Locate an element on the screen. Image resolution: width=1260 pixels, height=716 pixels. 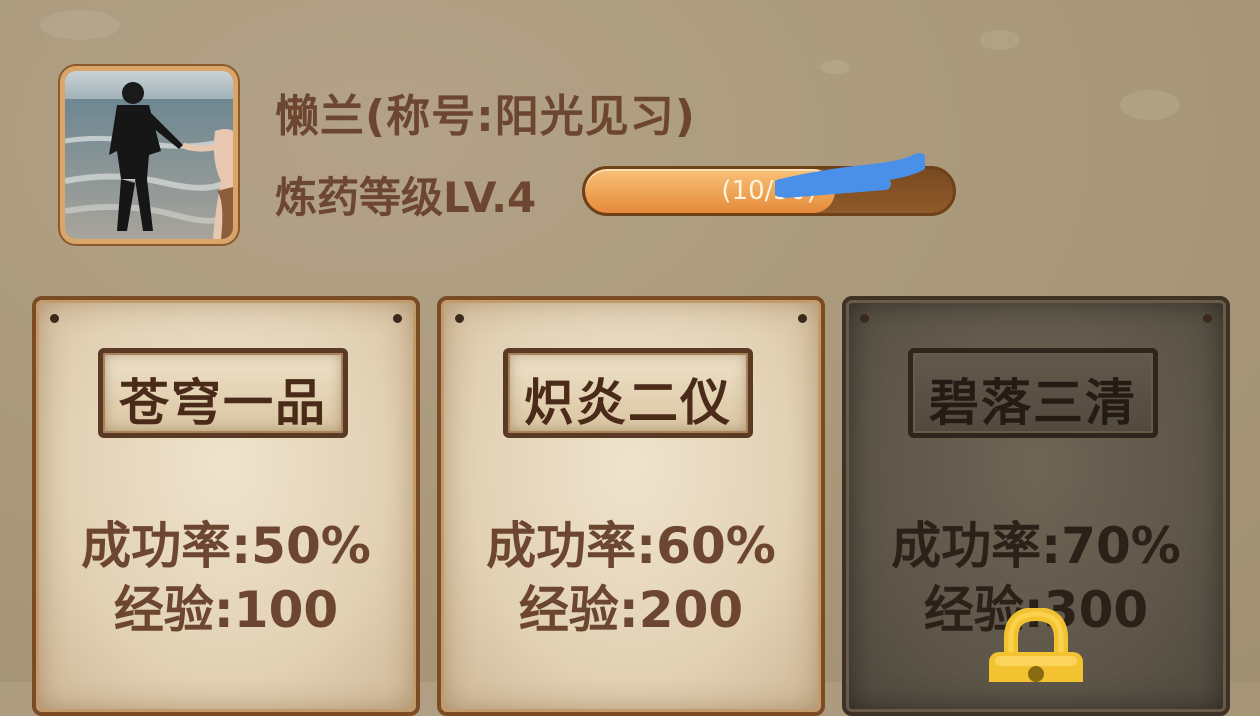
card-title-plaque: 碧落三清 is located at coordinates (1033, 393).